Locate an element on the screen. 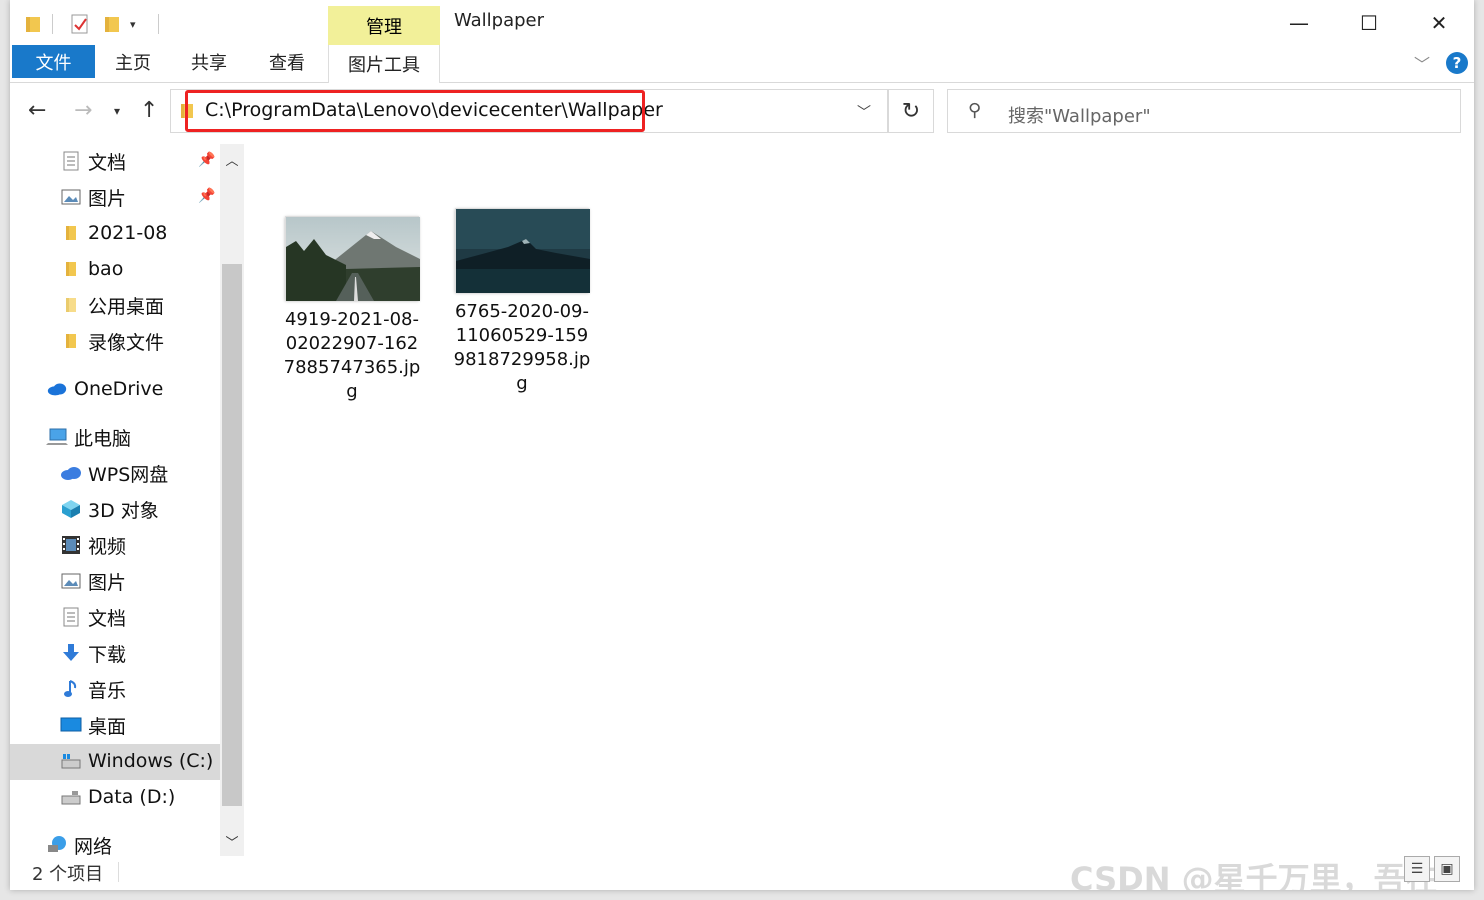 The width and height of the screenshot is (1484, 900). sidebar-item-label: 视频 is located at coordinates (107, 546).